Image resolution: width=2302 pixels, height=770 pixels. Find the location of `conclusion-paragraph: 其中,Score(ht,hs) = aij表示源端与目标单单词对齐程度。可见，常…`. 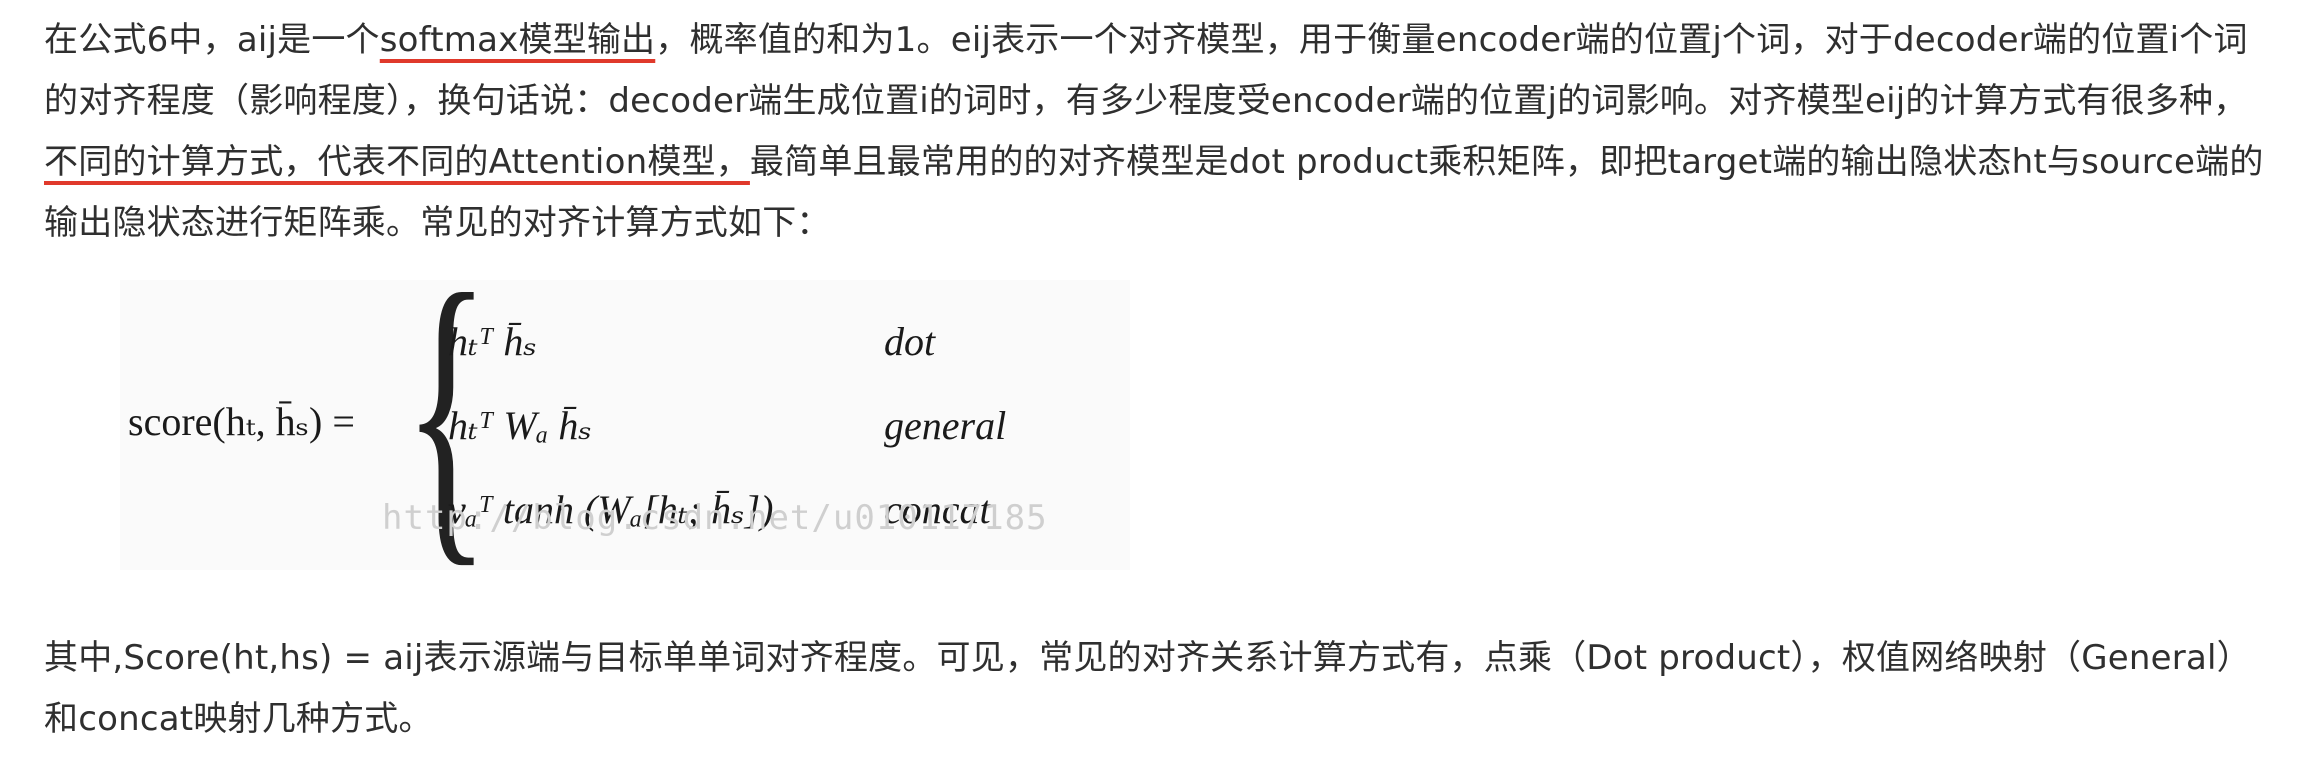

conclusion-paragraph: 其中,Score(ht,hs) = aij表示源端与目标单单词对齐程度。可见，常… is located at coordinates (1147, 688).